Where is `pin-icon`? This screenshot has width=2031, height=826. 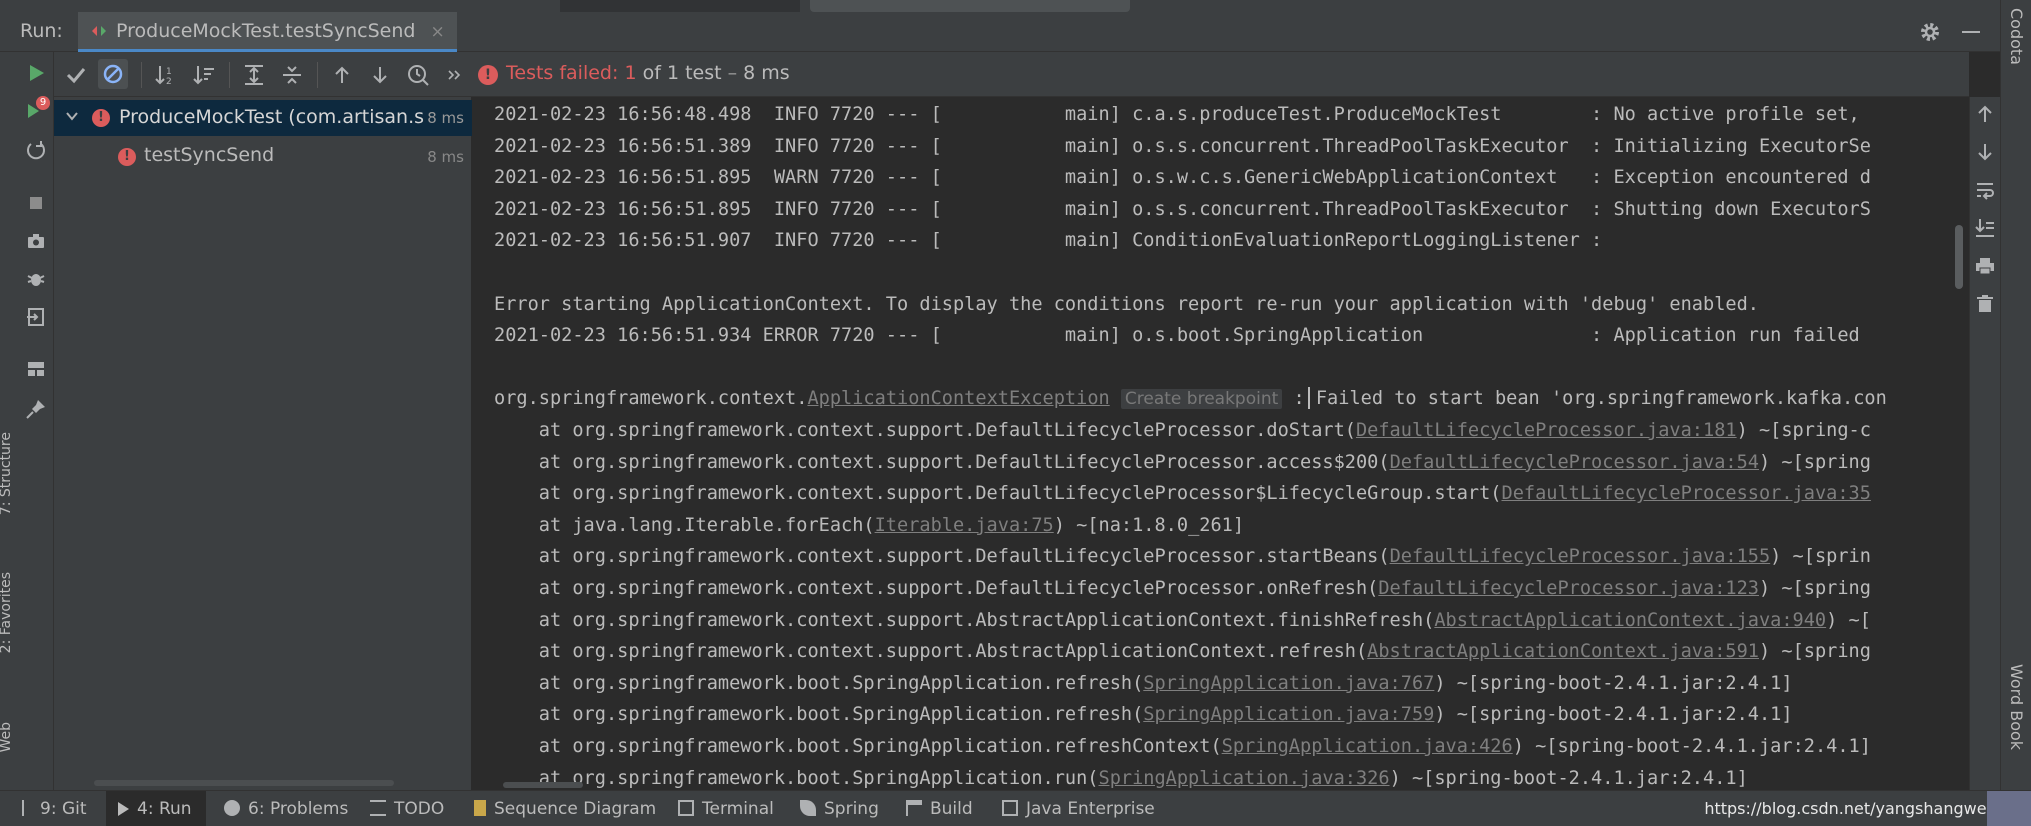
pin-icon is located at coordinates (36, 409).